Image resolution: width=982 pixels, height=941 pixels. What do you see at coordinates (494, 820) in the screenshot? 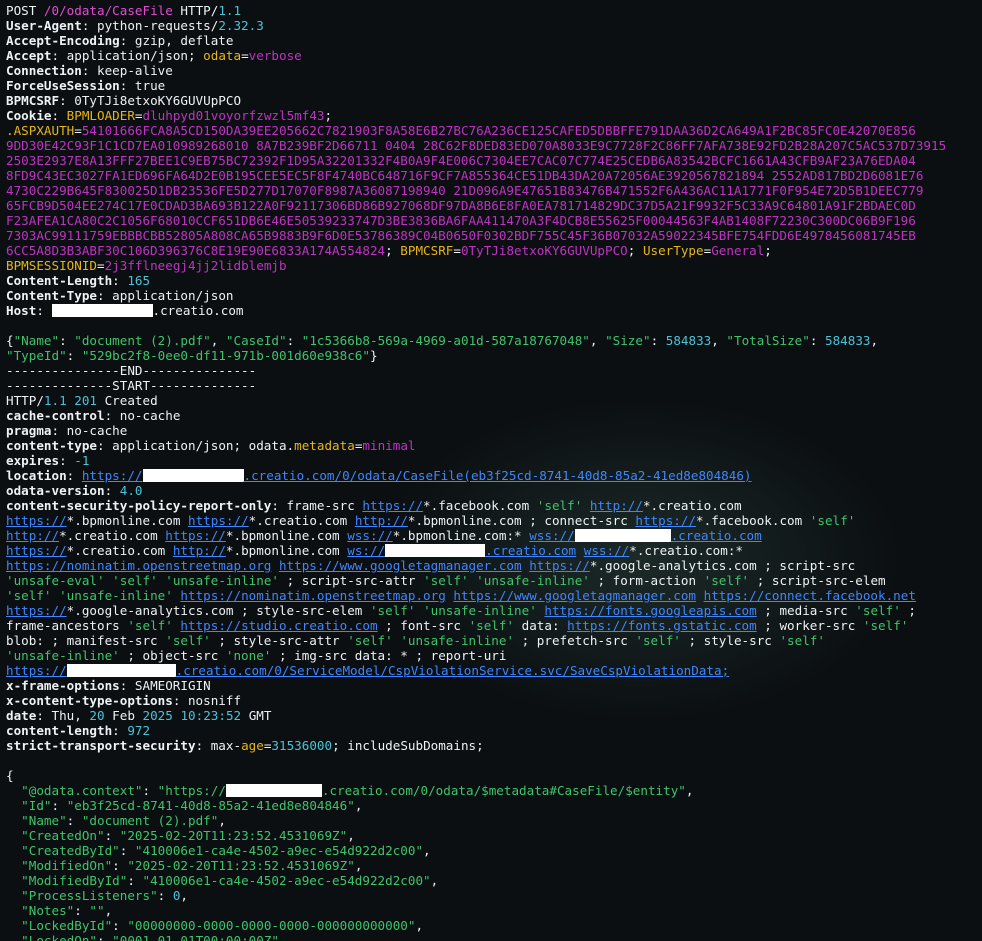
I see `terminal-line: "Name": "document (2).pdf",` at bounding box center [494, 820].